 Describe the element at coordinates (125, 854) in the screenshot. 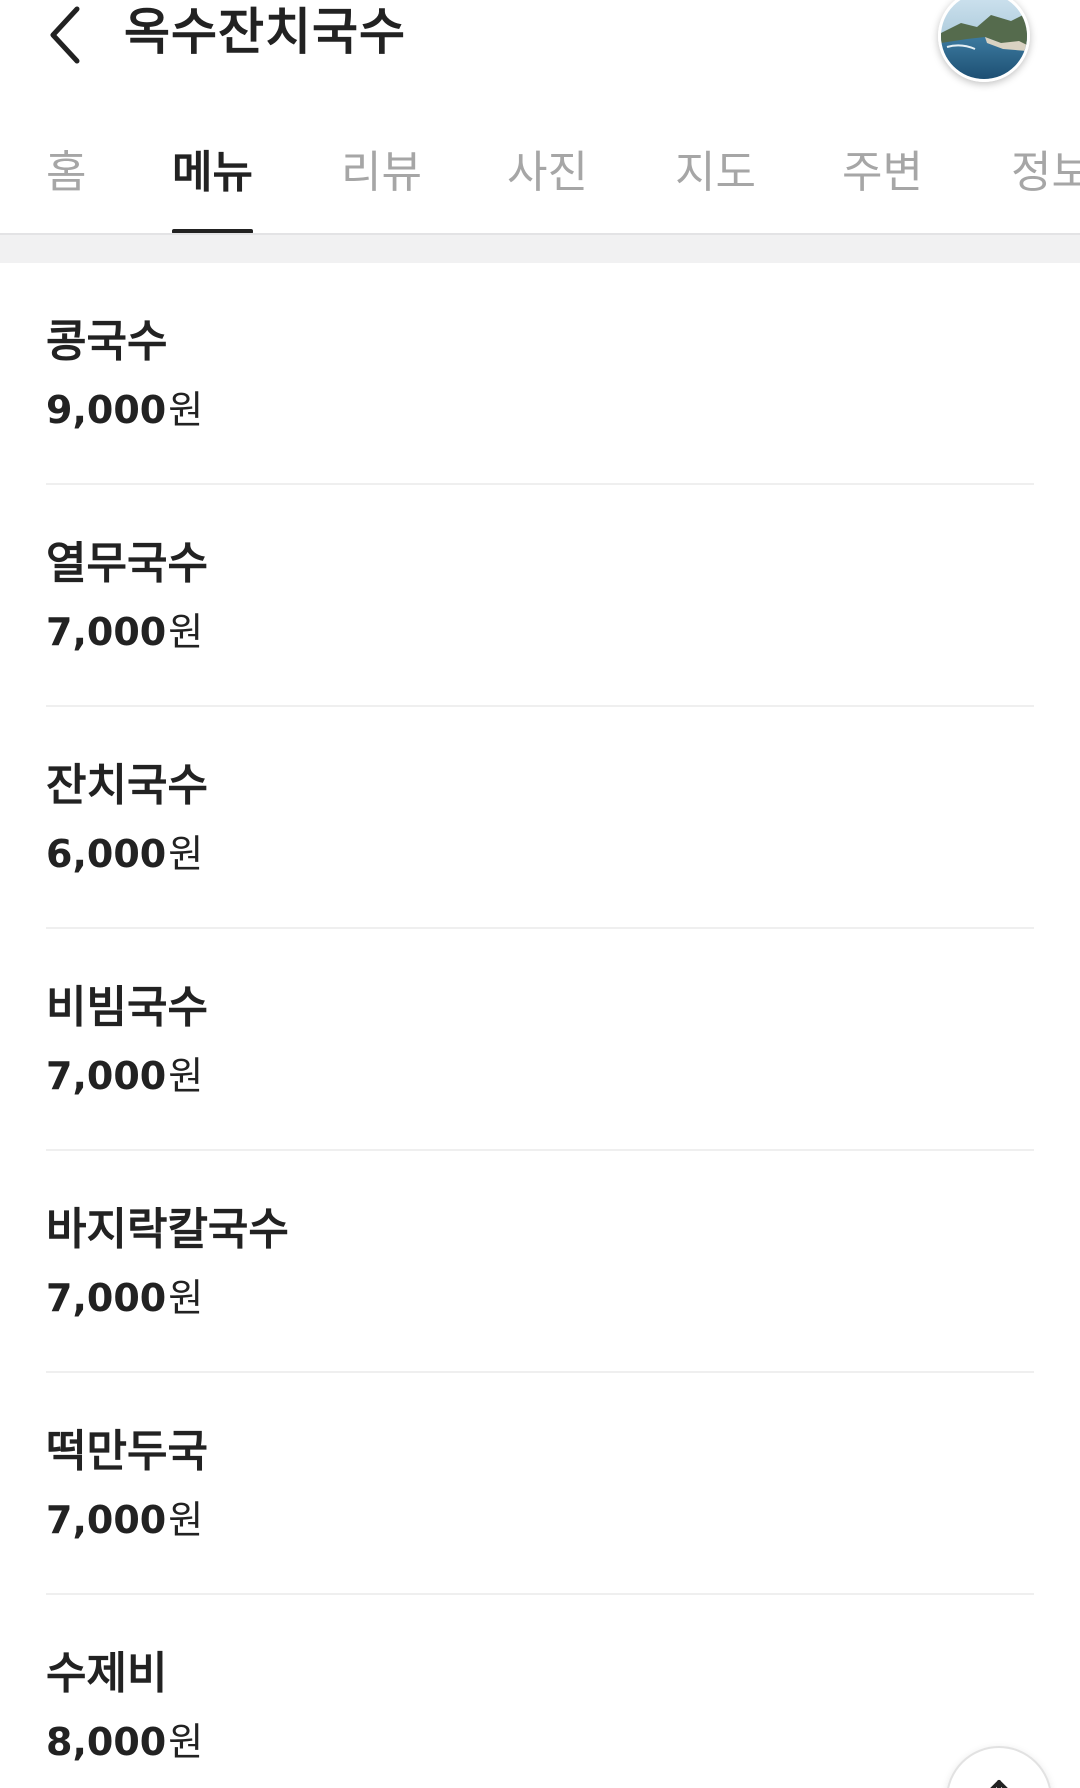

I see `menu-item-price: 6,000원` at that location.